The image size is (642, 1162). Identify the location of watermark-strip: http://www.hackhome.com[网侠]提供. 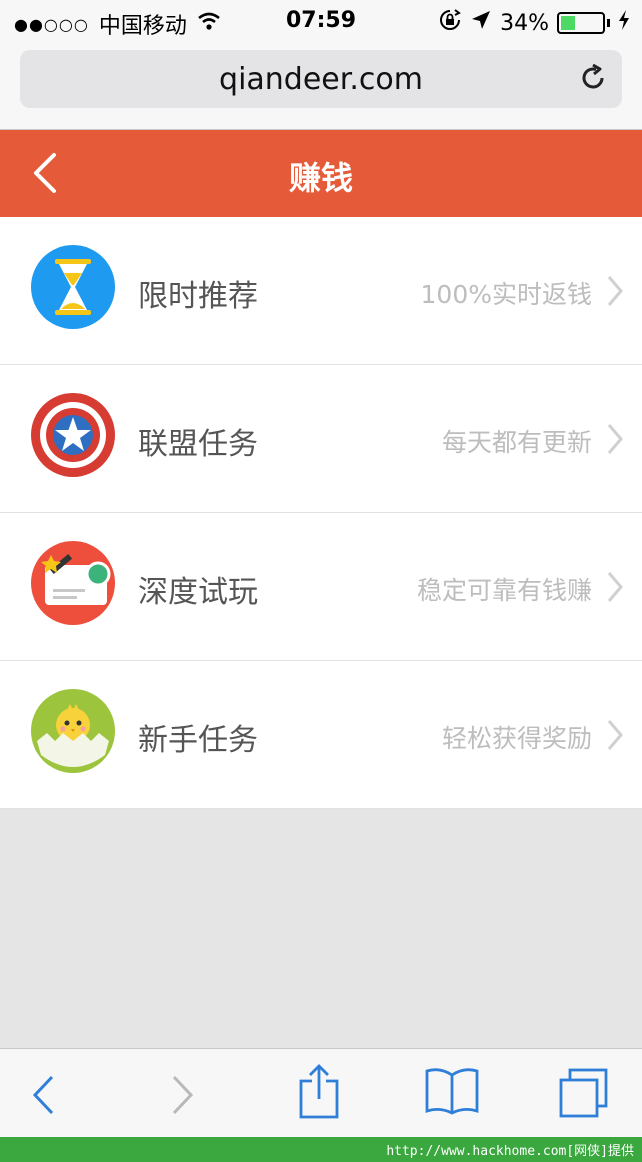
(321, 1149).